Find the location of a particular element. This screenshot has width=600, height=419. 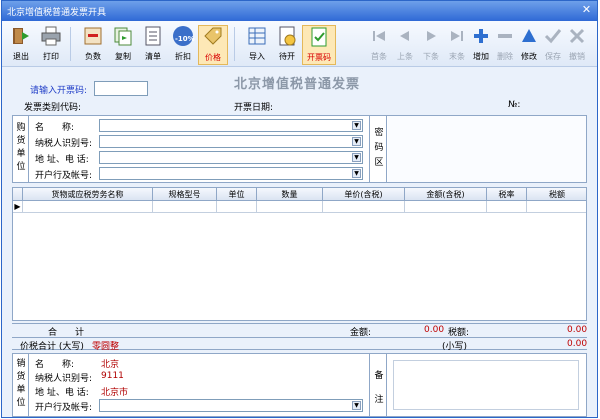

column-header: 单位 is located at coordinates (237, 194).